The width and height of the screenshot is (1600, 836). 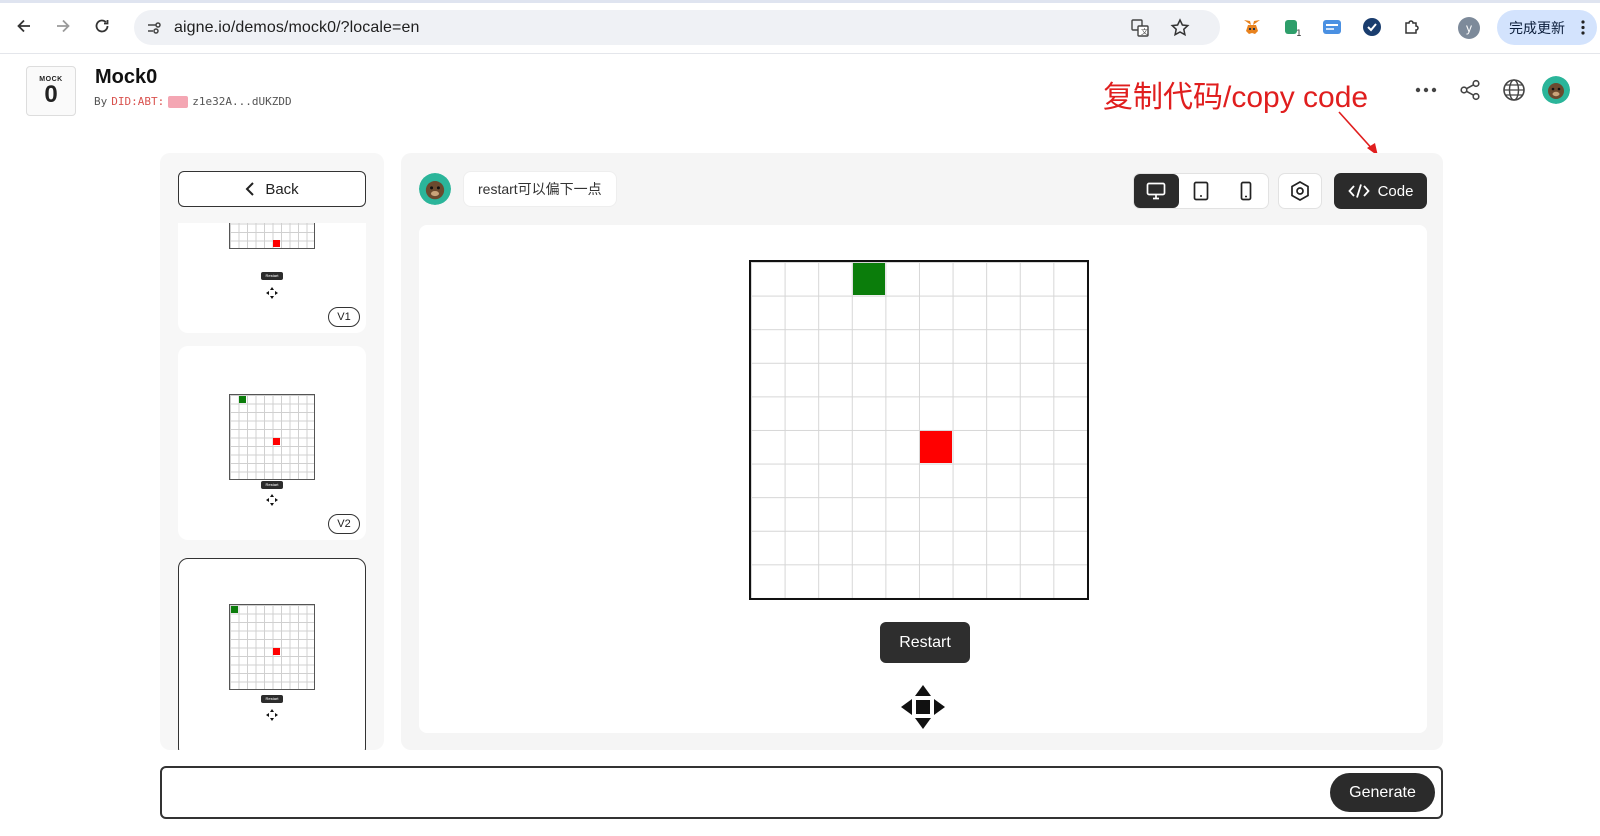 What do you see at coordinates (923, 707) in the screenshot?
I see `dpad-controls-icon` at bounding box center [923, 707].